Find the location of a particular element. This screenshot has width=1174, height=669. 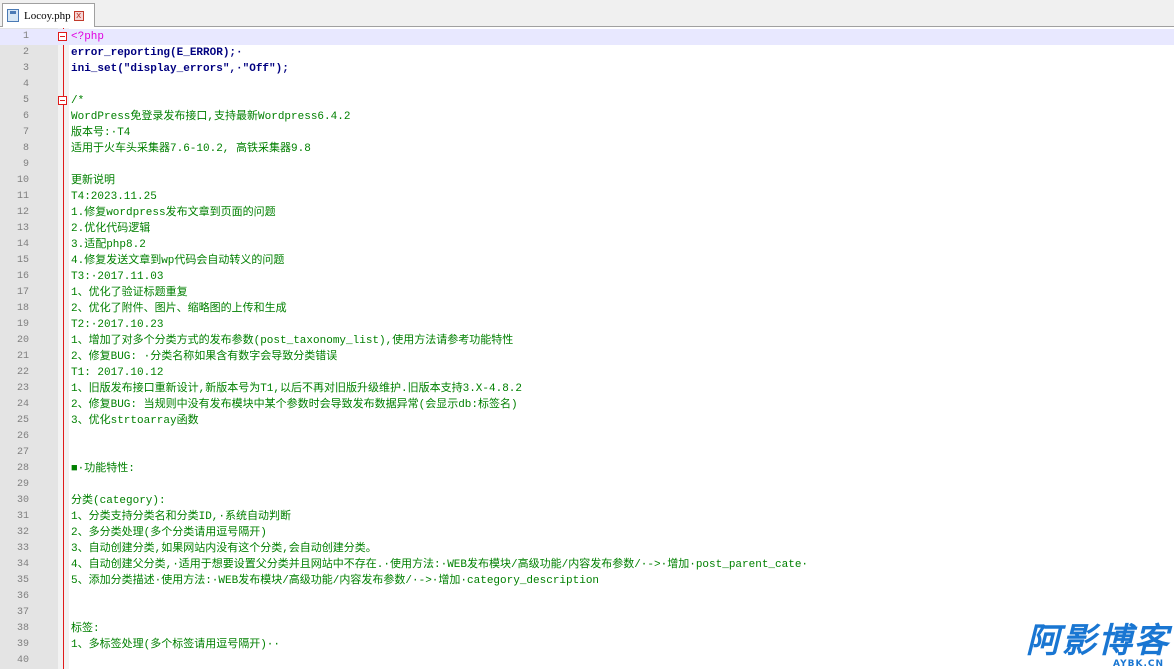

code-line: 16 T3:·2017.11.03 is located at coordinates (587, 277).